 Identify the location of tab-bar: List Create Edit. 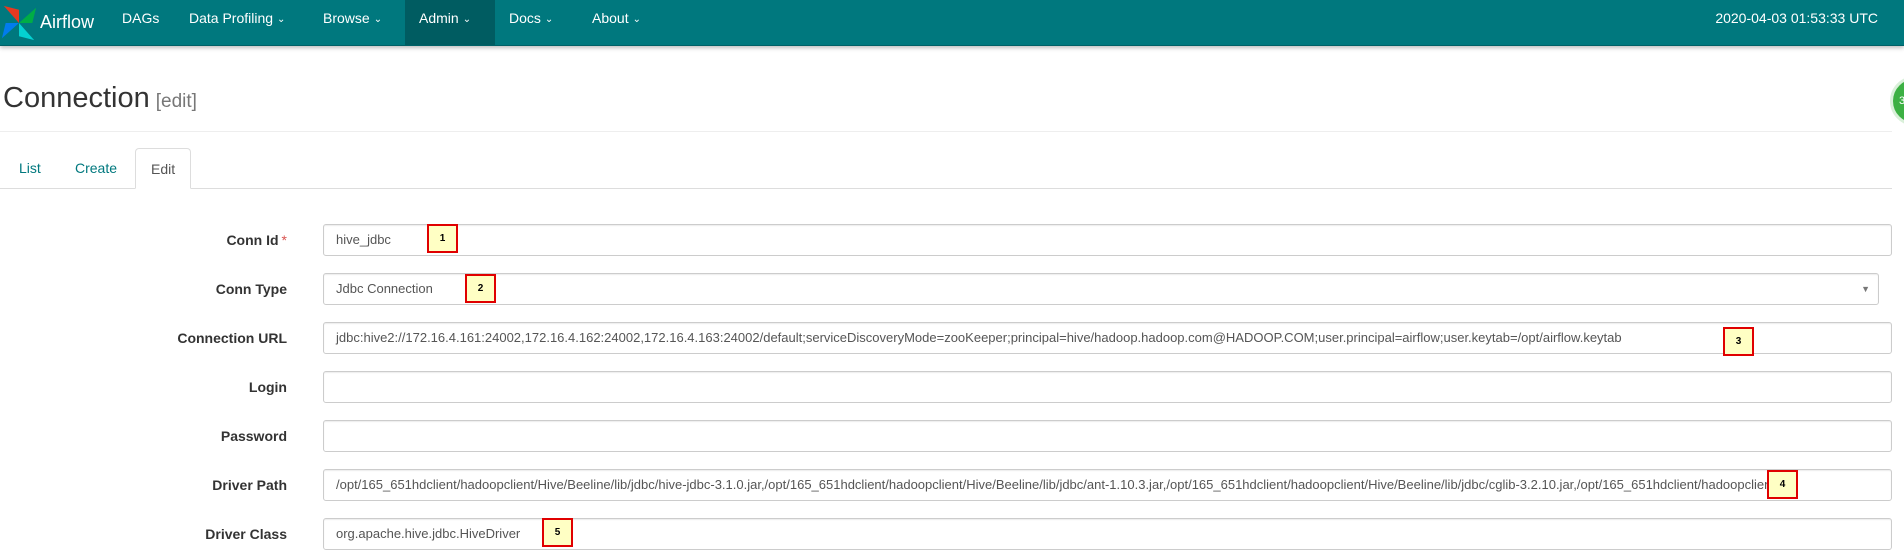
(946, 168).